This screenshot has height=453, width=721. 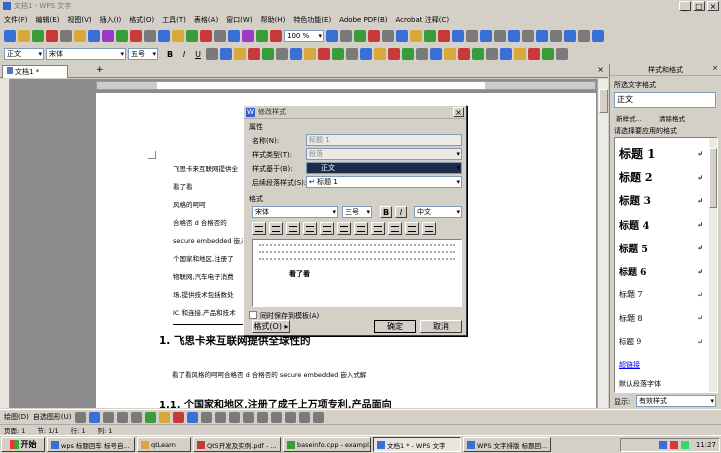 What do you see at coordinates (665, 100) in the screenshot?
I see `selected-format-field: 正文` at bounding box center [665, 100].